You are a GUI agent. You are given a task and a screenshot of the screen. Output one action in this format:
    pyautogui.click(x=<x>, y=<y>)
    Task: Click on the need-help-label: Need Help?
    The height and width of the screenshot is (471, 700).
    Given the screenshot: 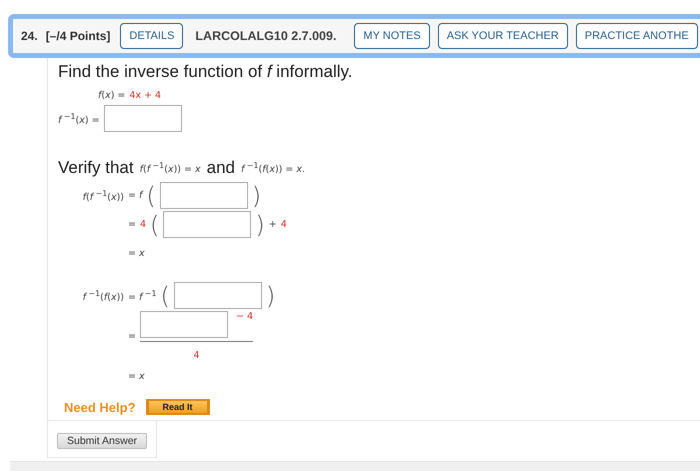 What is the action you would take?
    pyautogui.click(x=100, y=407)
    